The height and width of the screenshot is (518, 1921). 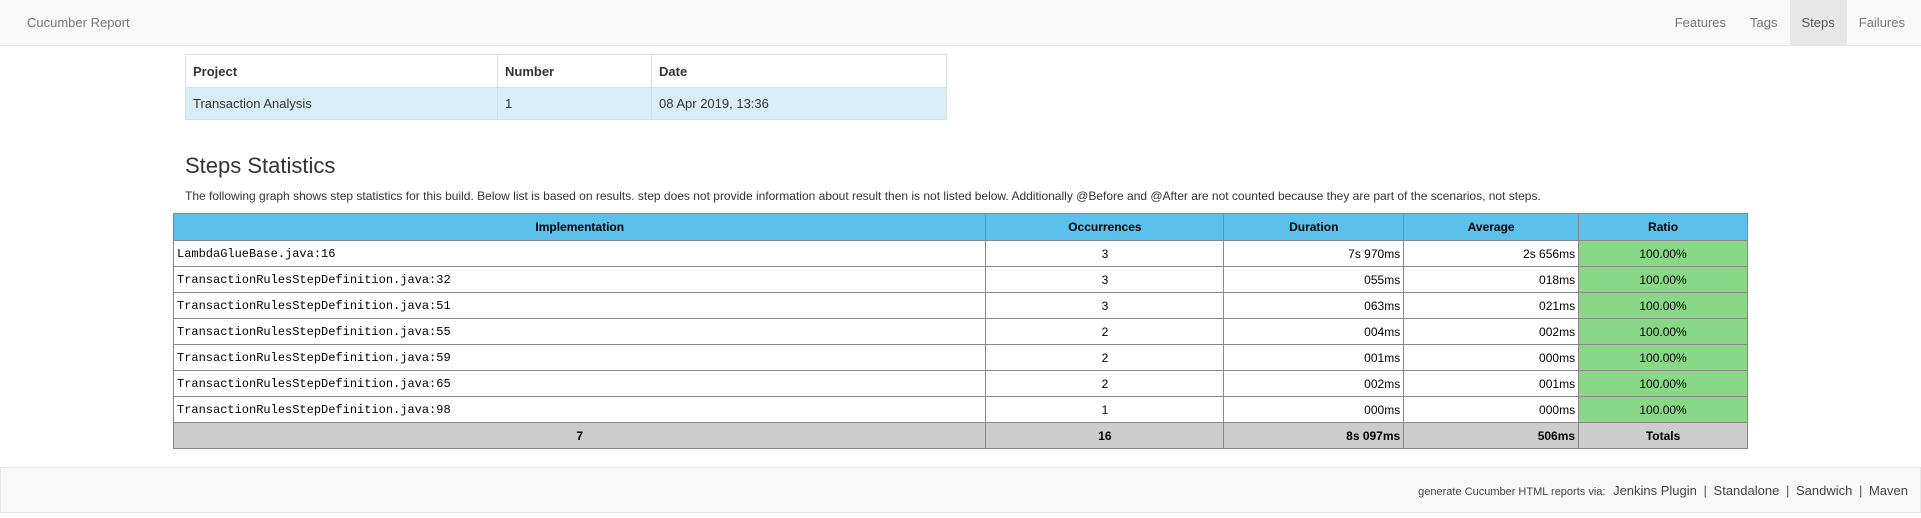 What do you see at coordinates (1314, 279) in the screenshot?
I see `cell-duration: 055ms` at bounding box center [1314, 279].